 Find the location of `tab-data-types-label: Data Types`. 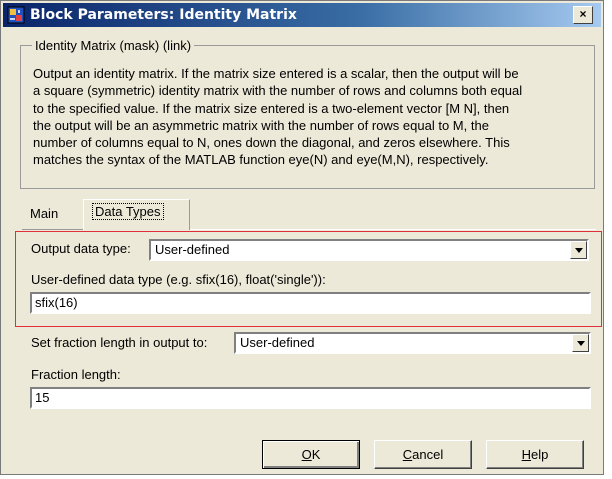

tab-data-types-label: Data Types is located at coordinates (128, 211).